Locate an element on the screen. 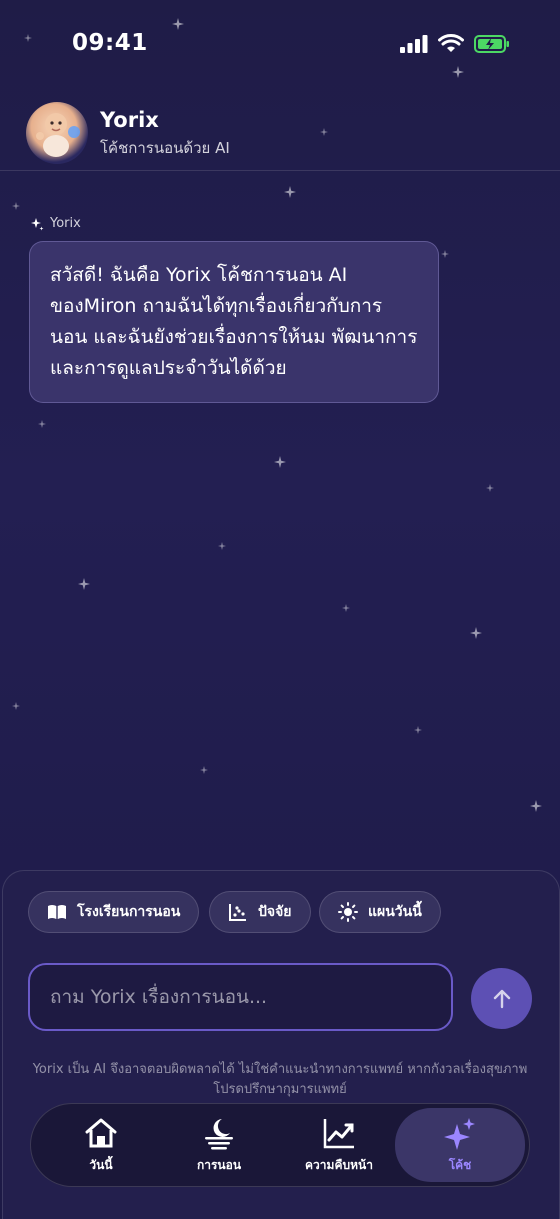 The image size is (560, 1219). tab-progress: ความคืบหน้า is located at coordinates (339, 1145).